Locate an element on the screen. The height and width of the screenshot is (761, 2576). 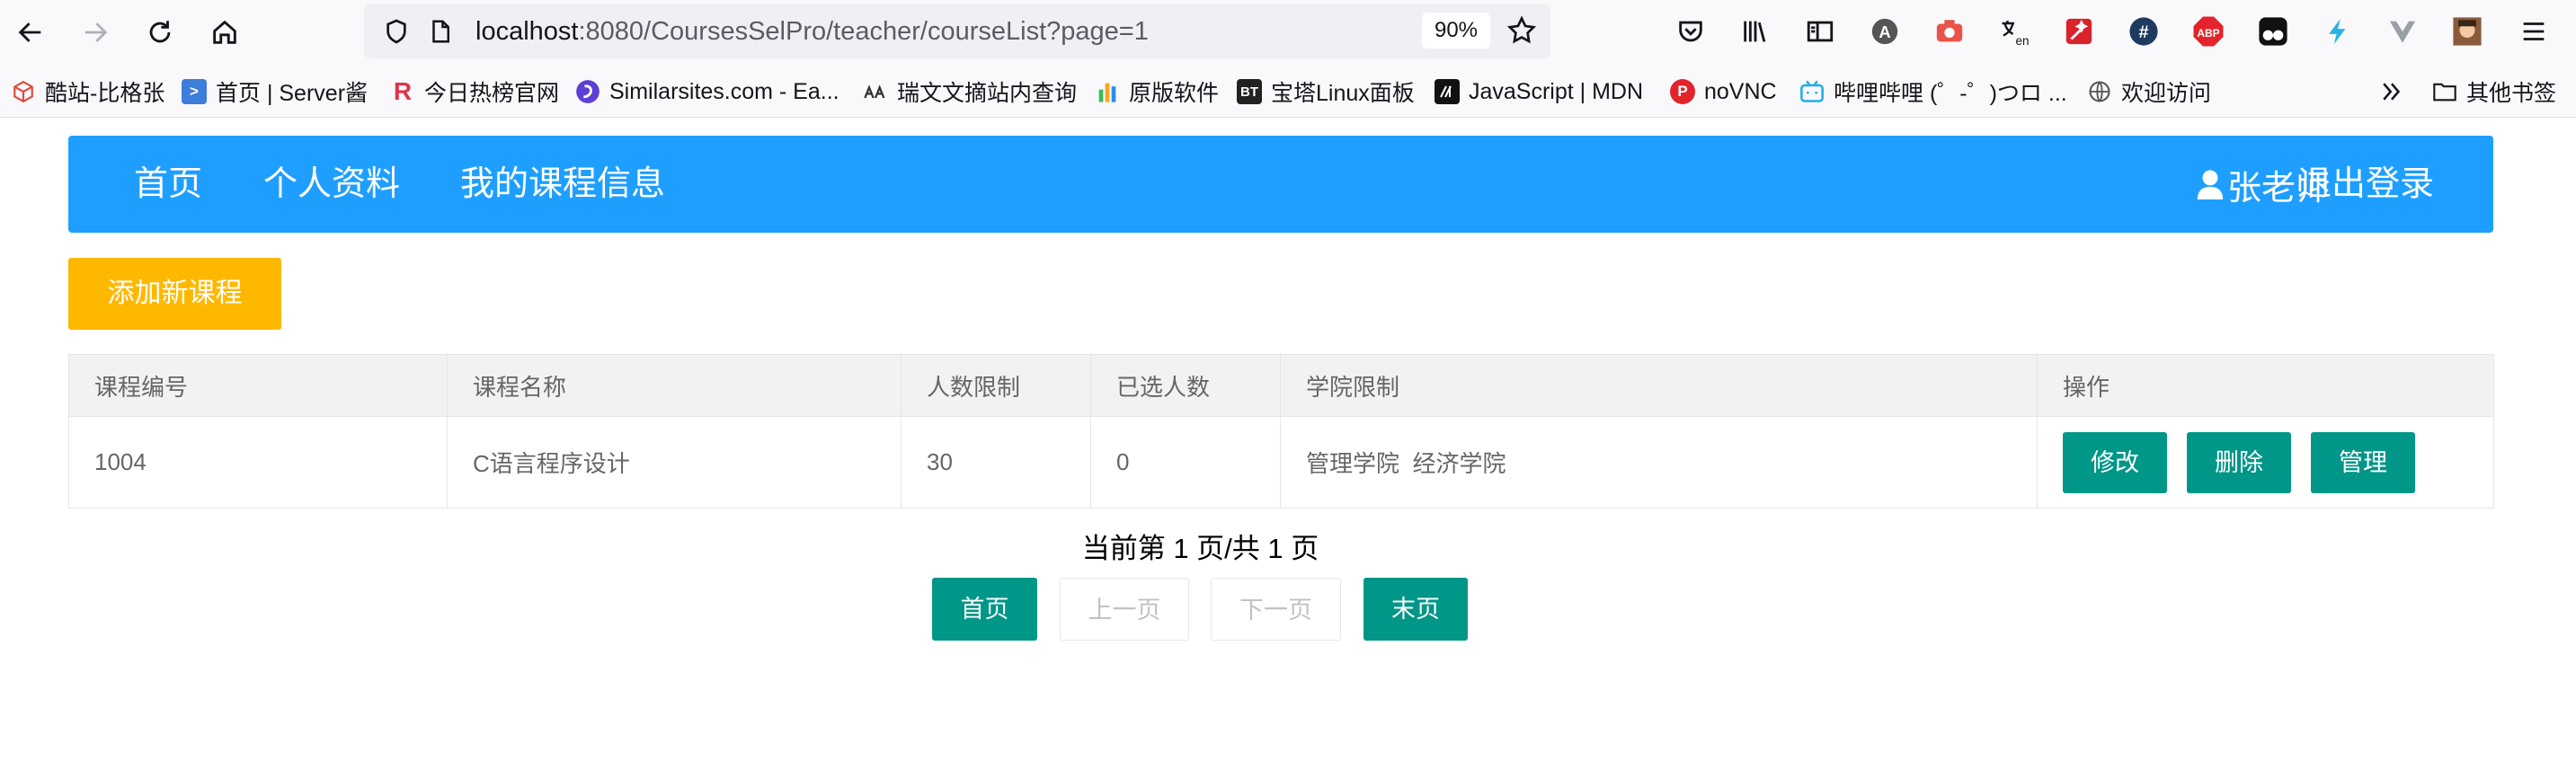
bookmark-item: 瑞文文摘站内查询 is located at coordinates (970, 91).